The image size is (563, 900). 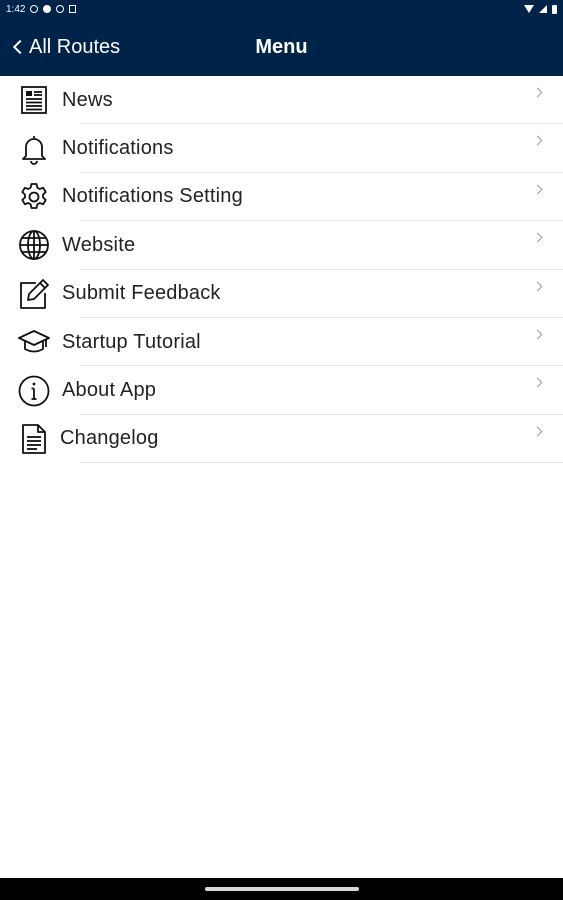 I want to click on menu-item-news: News, so click(x=281, y=100).